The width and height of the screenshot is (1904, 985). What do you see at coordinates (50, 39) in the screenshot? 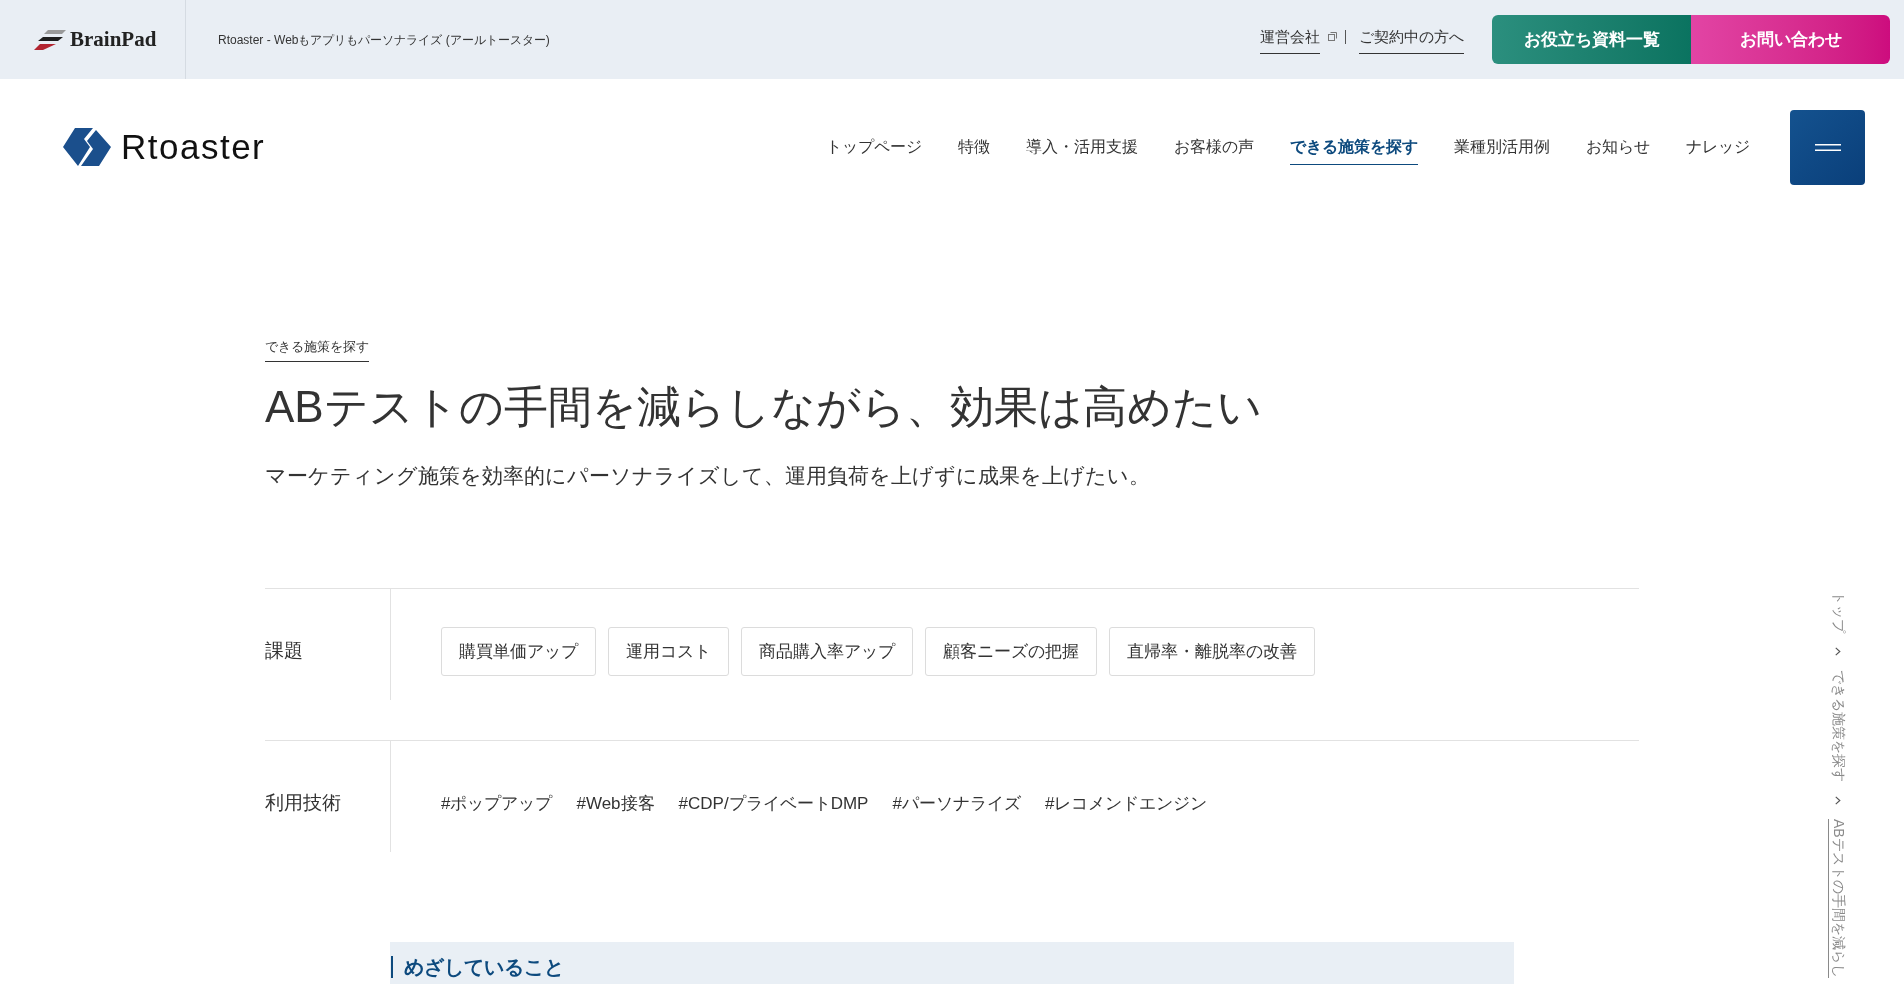
I see `stripes-logo-icon` at bounding box center [50, 39].